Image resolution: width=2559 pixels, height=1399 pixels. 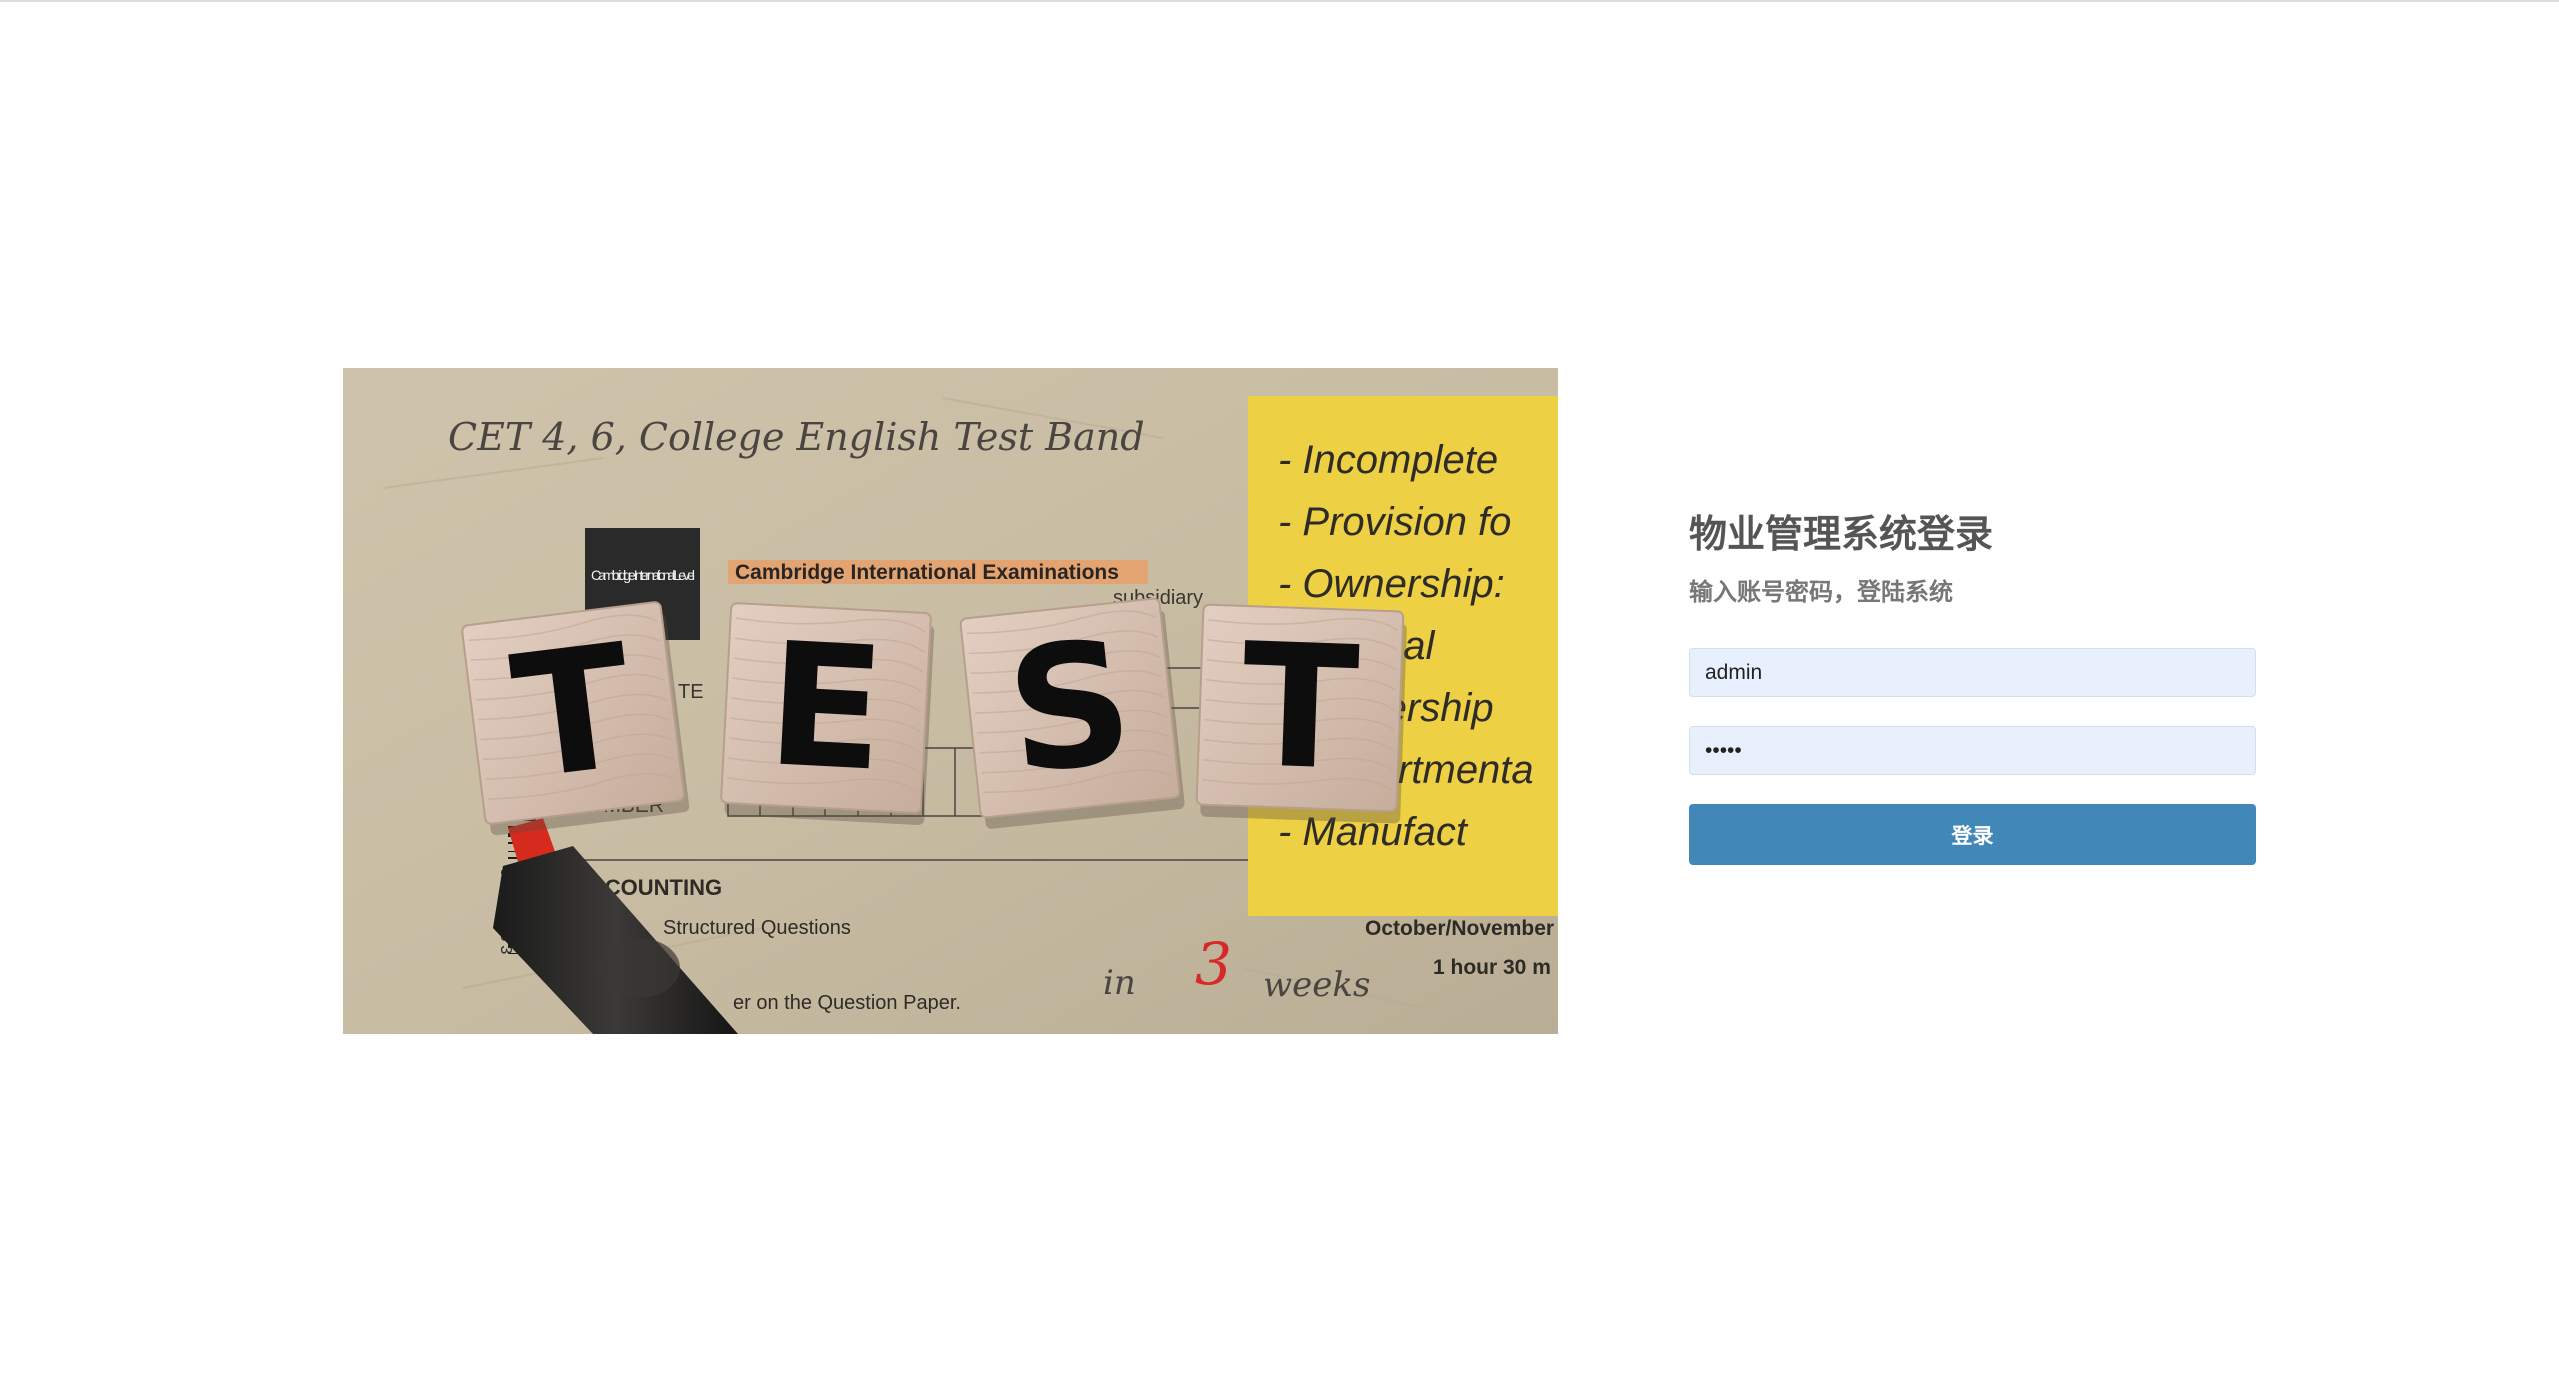 What do you see at coordinates (1972, 672) in the screenshot?
I see `username-input` at bounding box center [1972, 672].